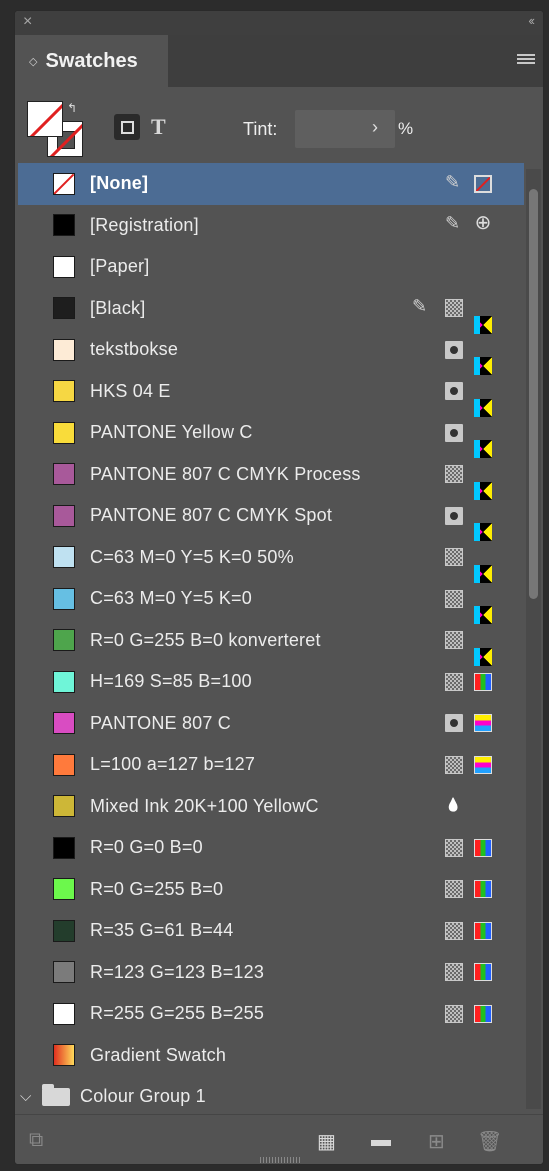 The height and width of the screenshot is (1171, 549). Describe the element at coordinates (146, 847) in the screenshot. I see `swatch-name: R=0 G=0 B=0` at that location.